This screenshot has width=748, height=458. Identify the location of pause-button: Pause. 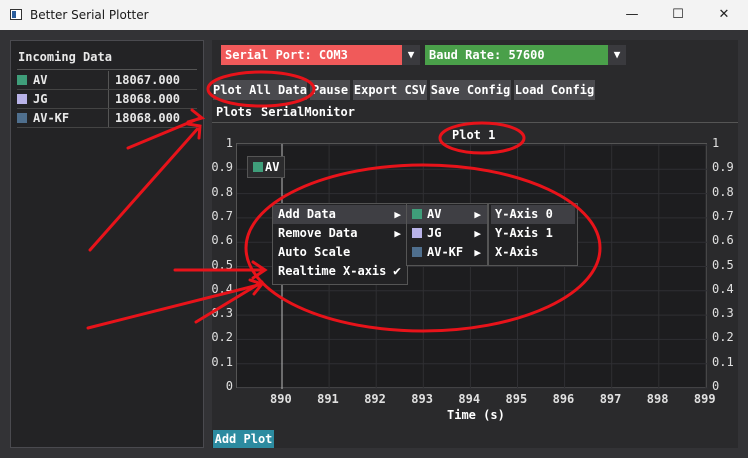
(330, 90).